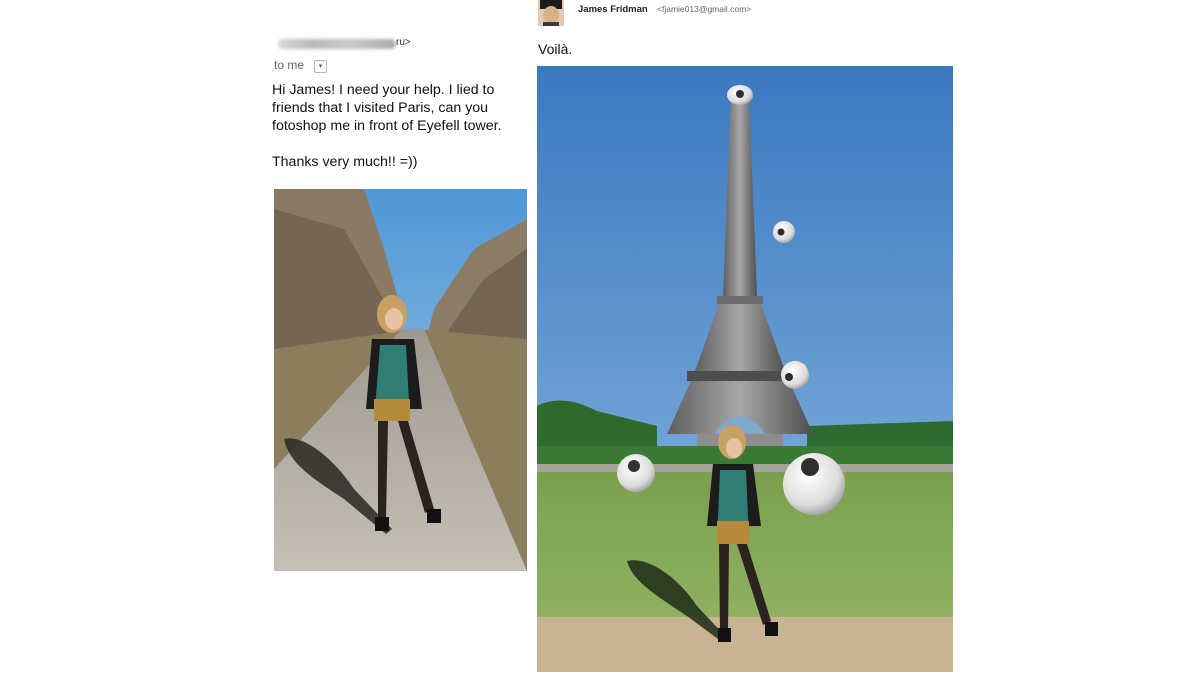 Image resolution: width=1200 pixels, height=675 pixels. Describe the element at coordinates (551, 13) in the screenshot. I see `avatar` at that location.